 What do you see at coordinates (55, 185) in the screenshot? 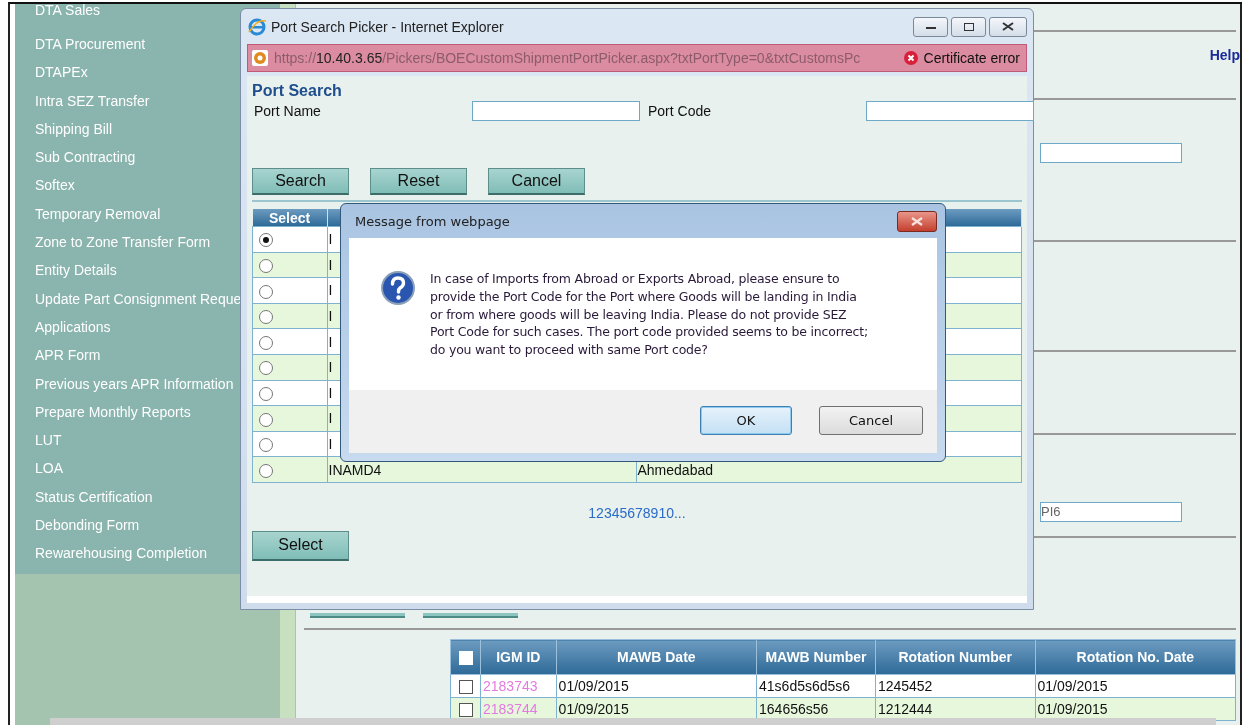
I see `menu-item: Softex` at bounding box center [55, 185].